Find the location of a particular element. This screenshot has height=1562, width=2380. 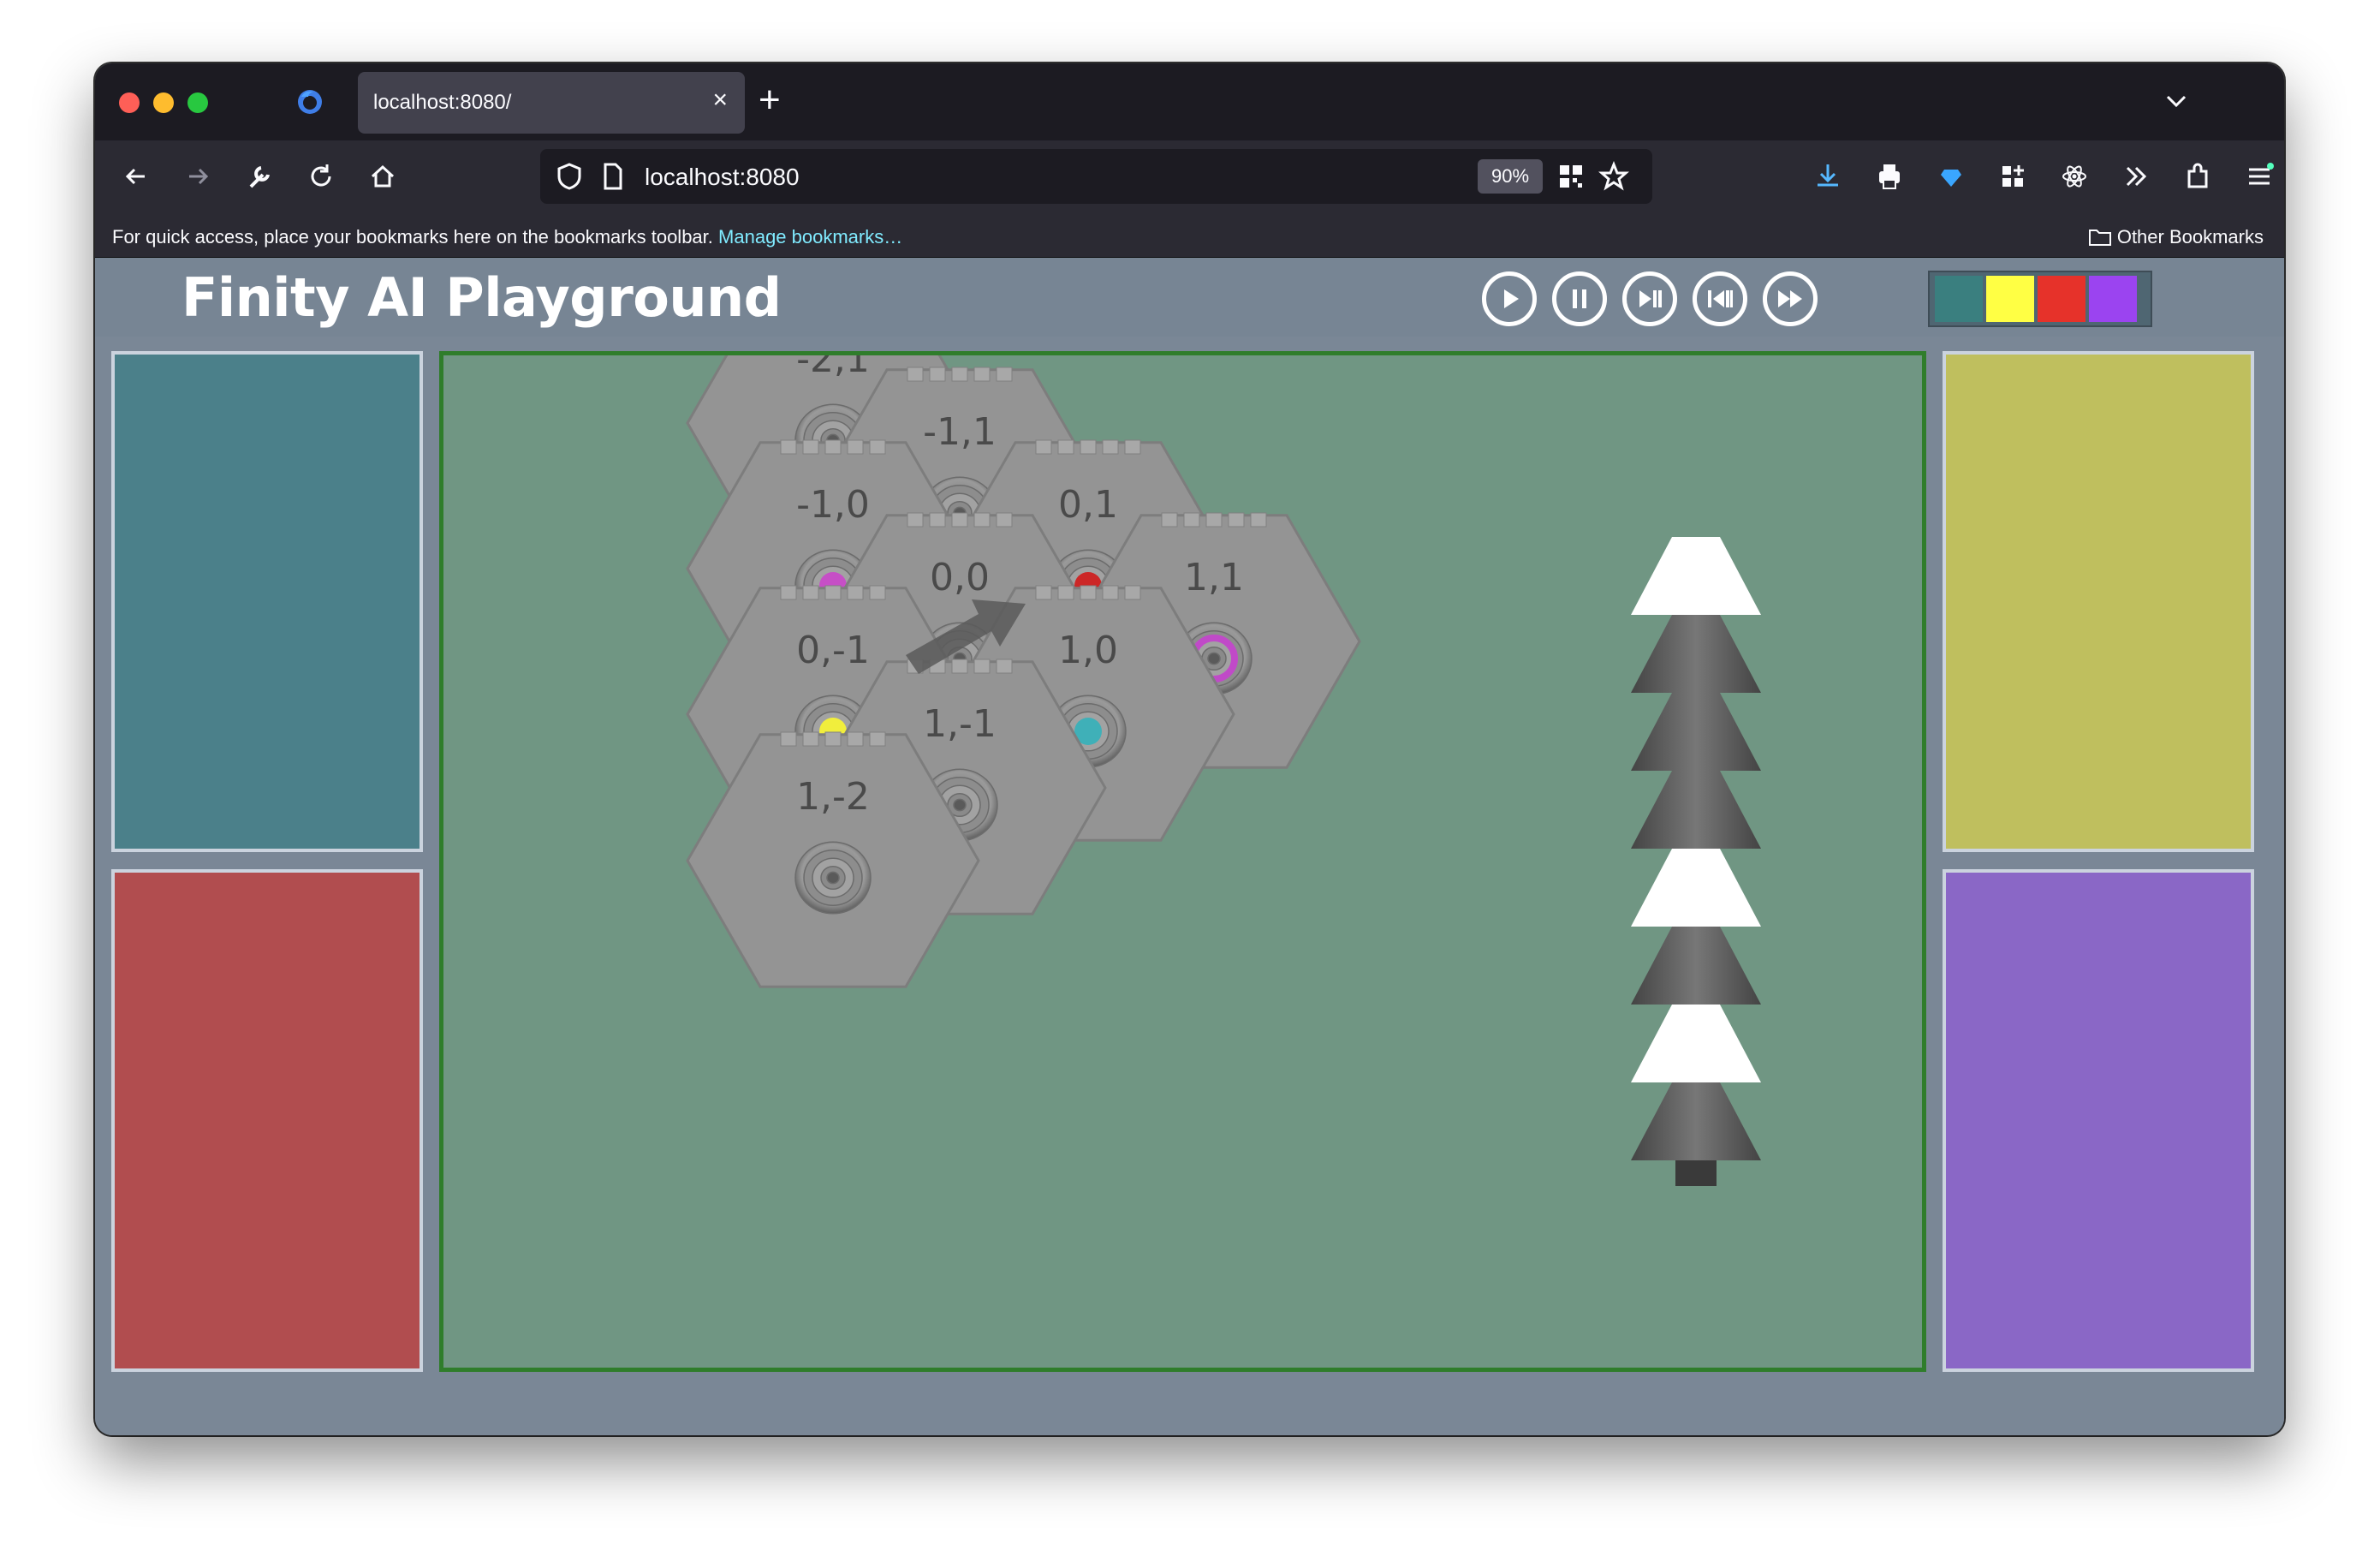

tile-label: 1,-2 is located at coordinates (833, 797).